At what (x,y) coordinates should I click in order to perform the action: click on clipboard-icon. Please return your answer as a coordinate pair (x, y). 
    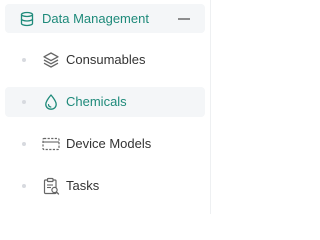
    Looking at the image, I should click on (51, 186).